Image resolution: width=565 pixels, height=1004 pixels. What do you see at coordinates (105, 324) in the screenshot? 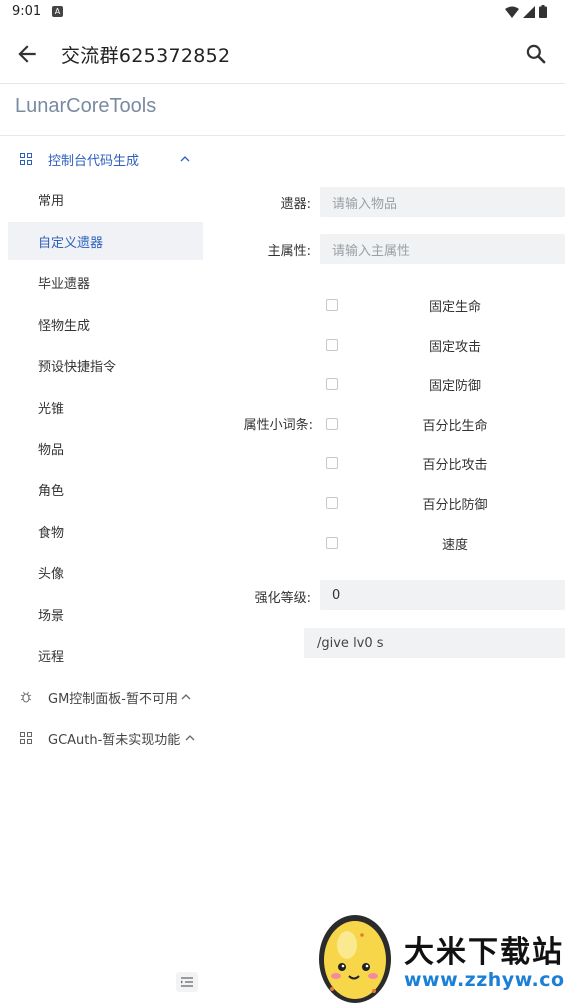
I see `sidebar-item-monster-spawn: 怪物生成` at bounding box center [105, 324].